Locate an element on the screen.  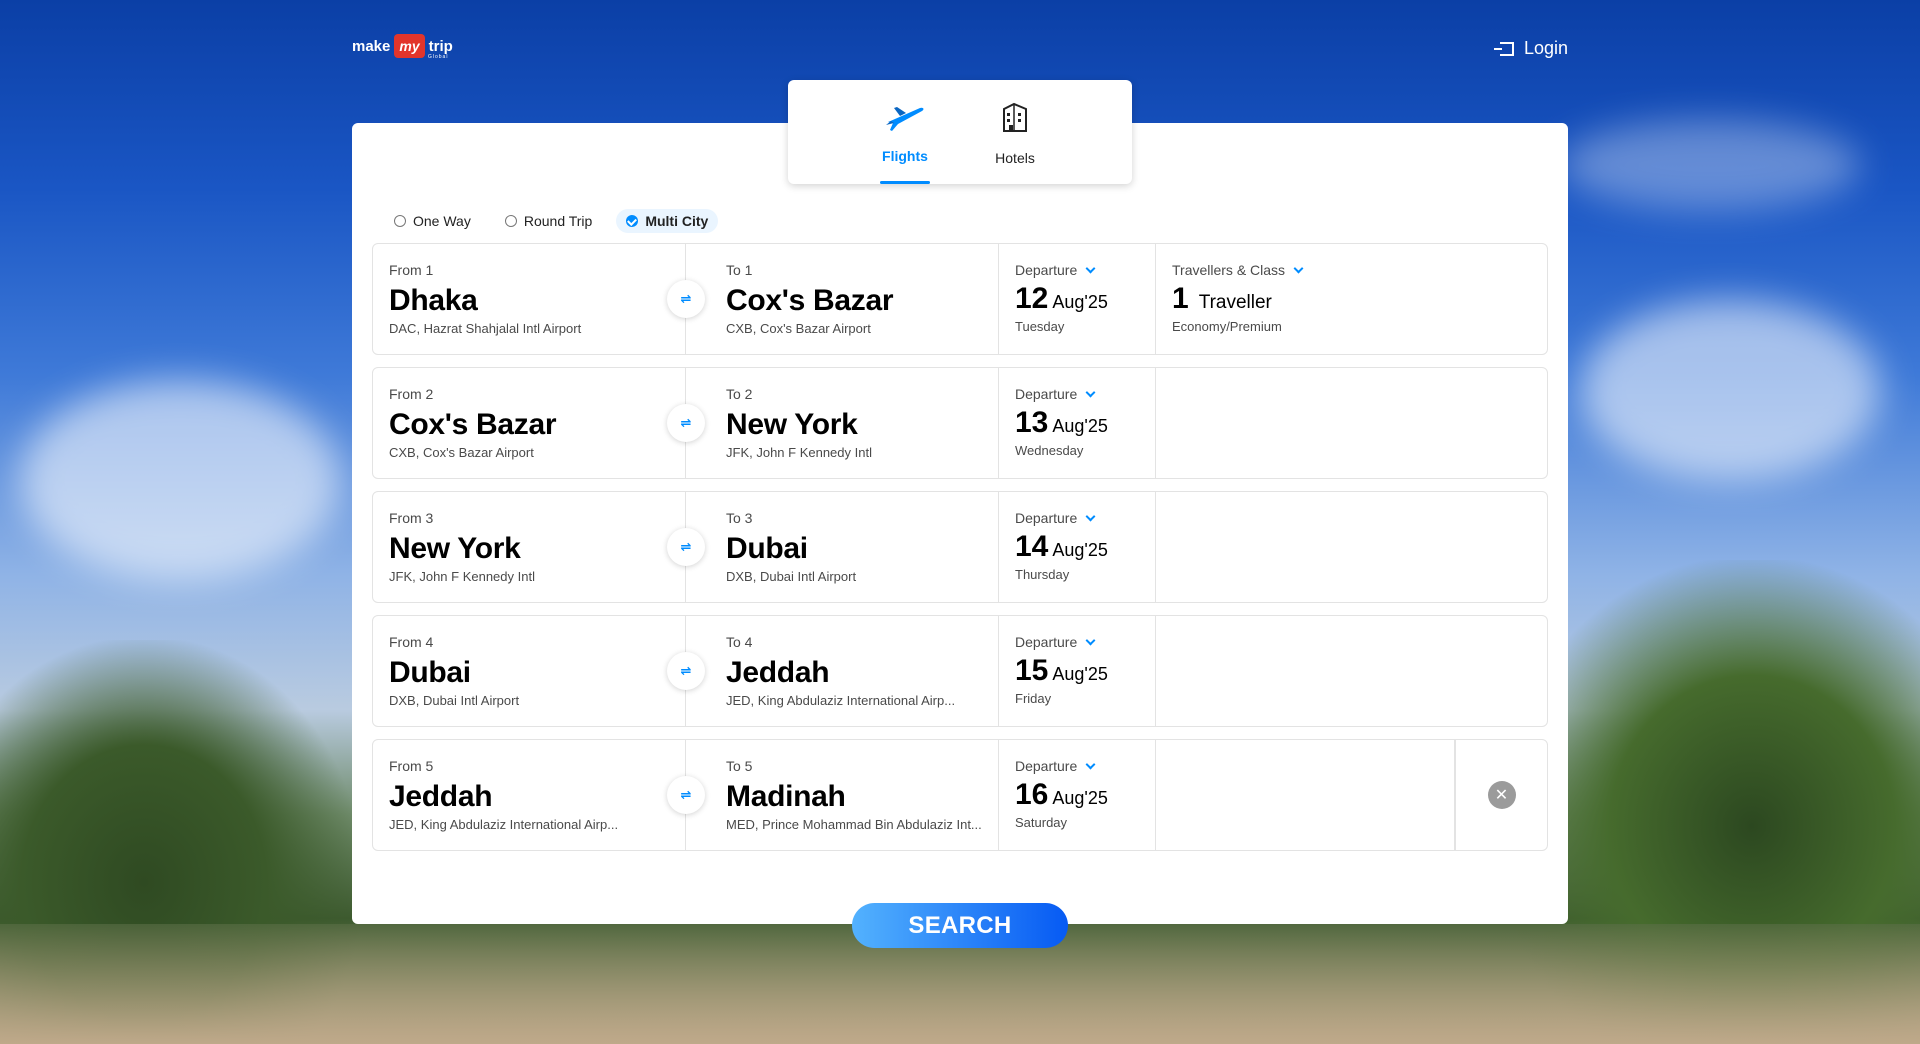
to-airport: DXB, Dubai Intl Airport is located at coordinates (791, 576).